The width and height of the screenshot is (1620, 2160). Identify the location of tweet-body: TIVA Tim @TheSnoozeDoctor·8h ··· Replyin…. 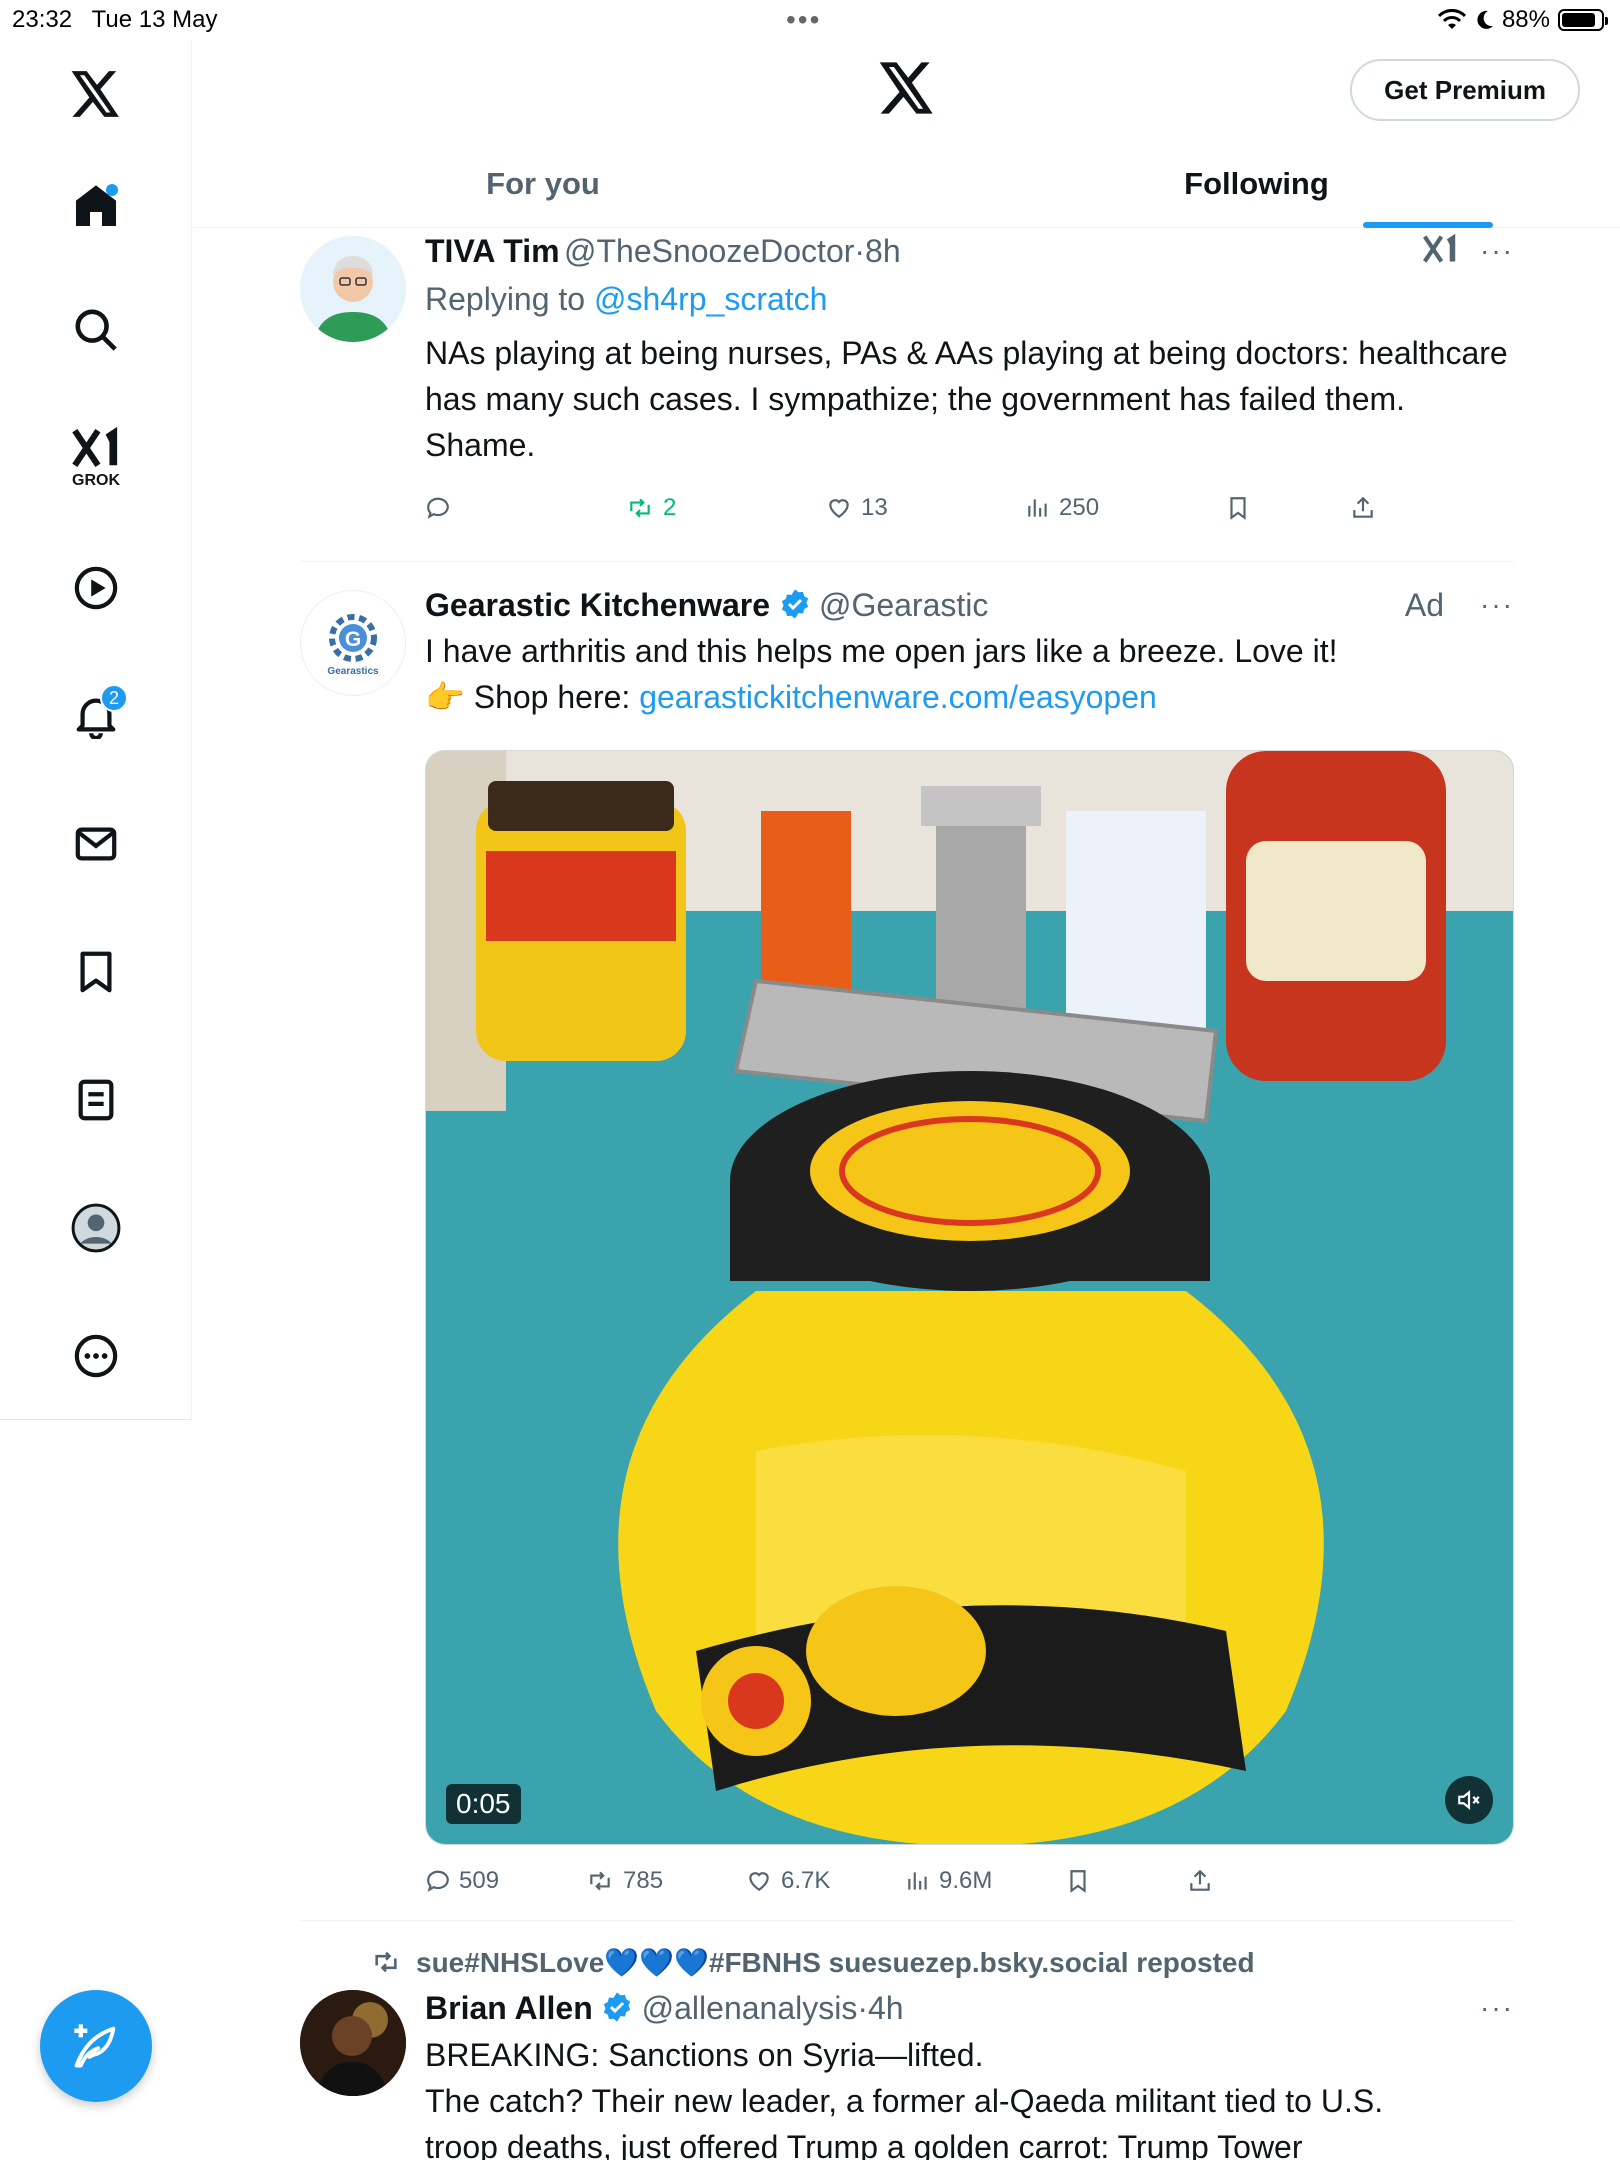
(969, 378).